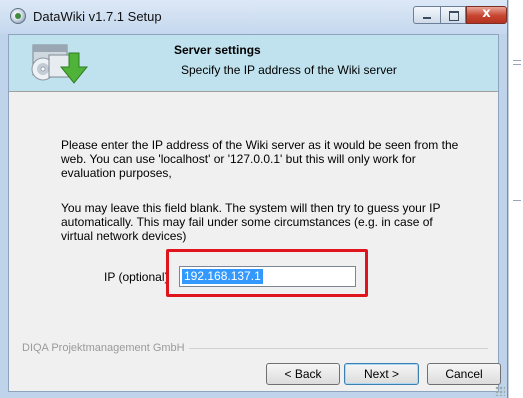 Image resolution: width=523 pixels, height=398 pixels. What do you see at coordinates (60, 64) in the screenshot?
I see `install-box-download-icon` at bounding box center [60, 64].